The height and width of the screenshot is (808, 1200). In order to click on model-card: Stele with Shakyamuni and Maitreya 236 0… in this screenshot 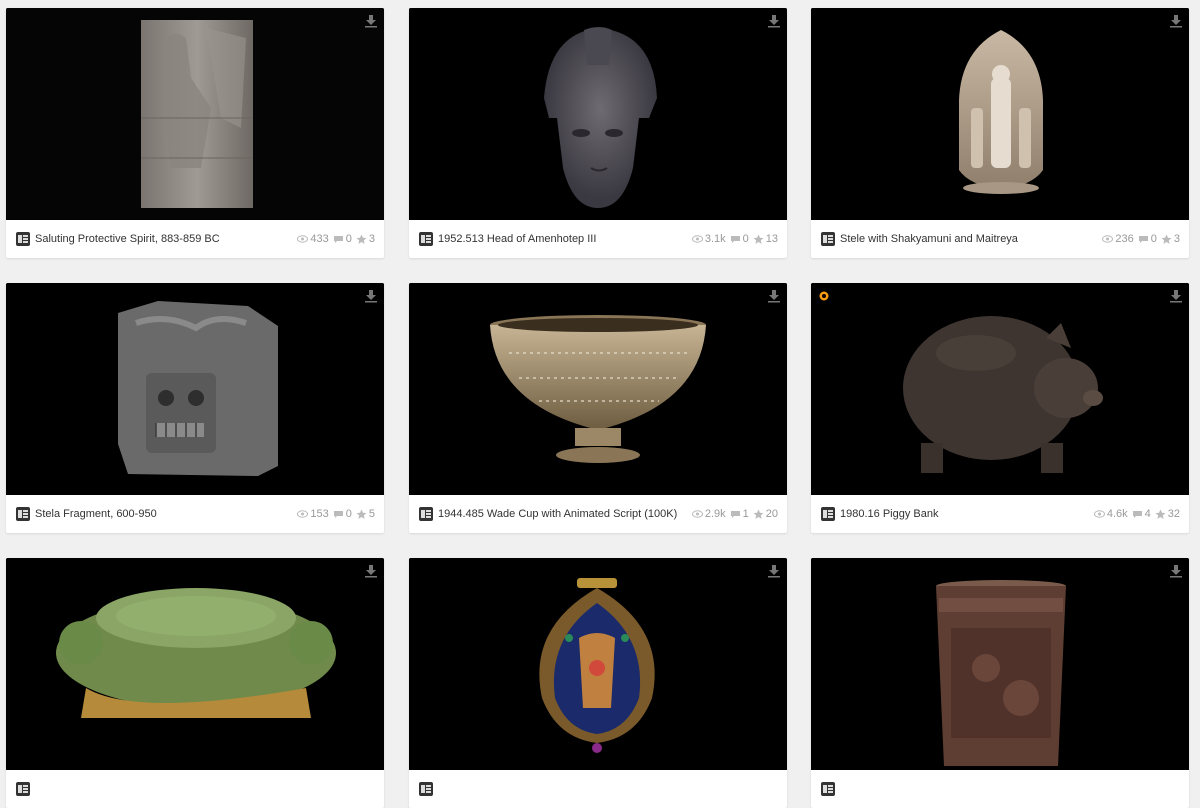, I will do `click(1000, 133)`.